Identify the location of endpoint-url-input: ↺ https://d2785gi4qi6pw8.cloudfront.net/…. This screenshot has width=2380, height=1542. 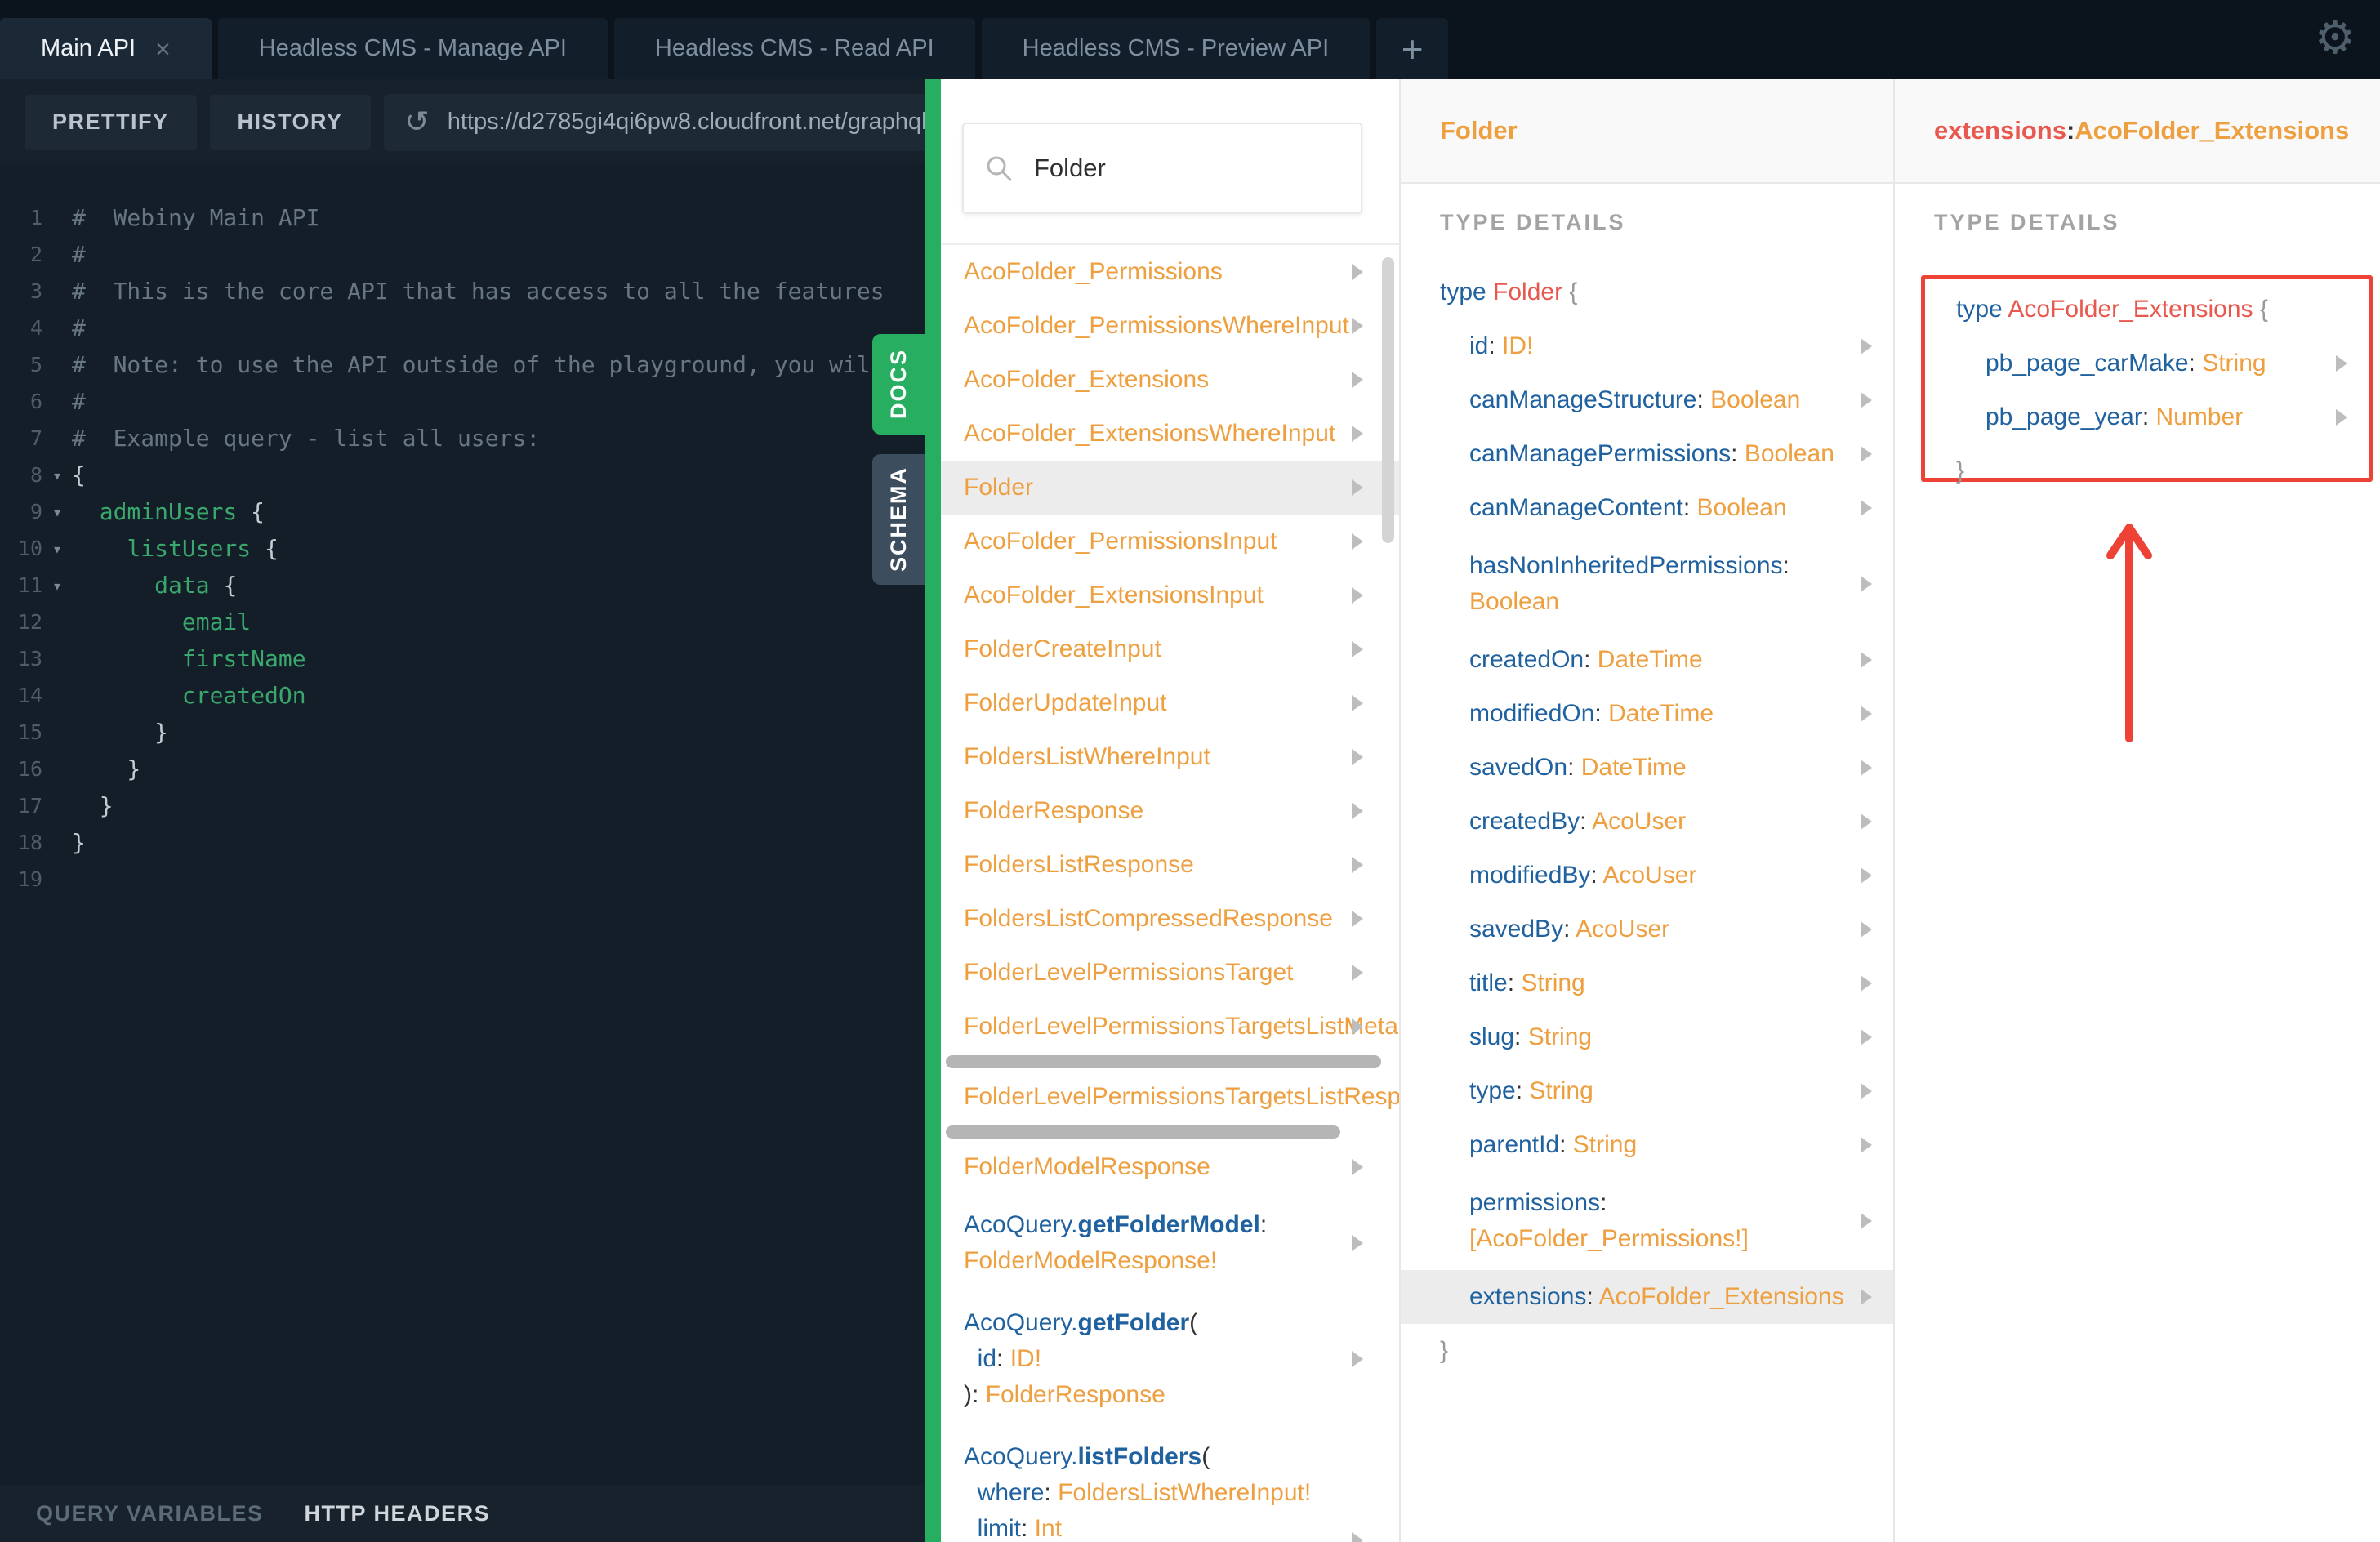
(662, 122).